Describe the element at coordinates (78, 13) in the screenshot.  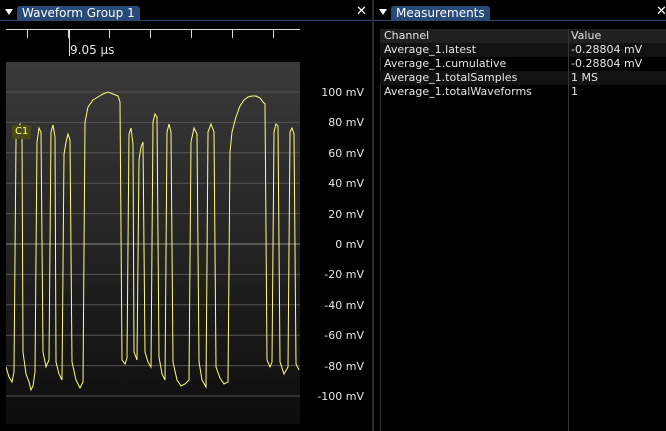
I see `tab-waveform-group: Waveform Group 1` at that location.